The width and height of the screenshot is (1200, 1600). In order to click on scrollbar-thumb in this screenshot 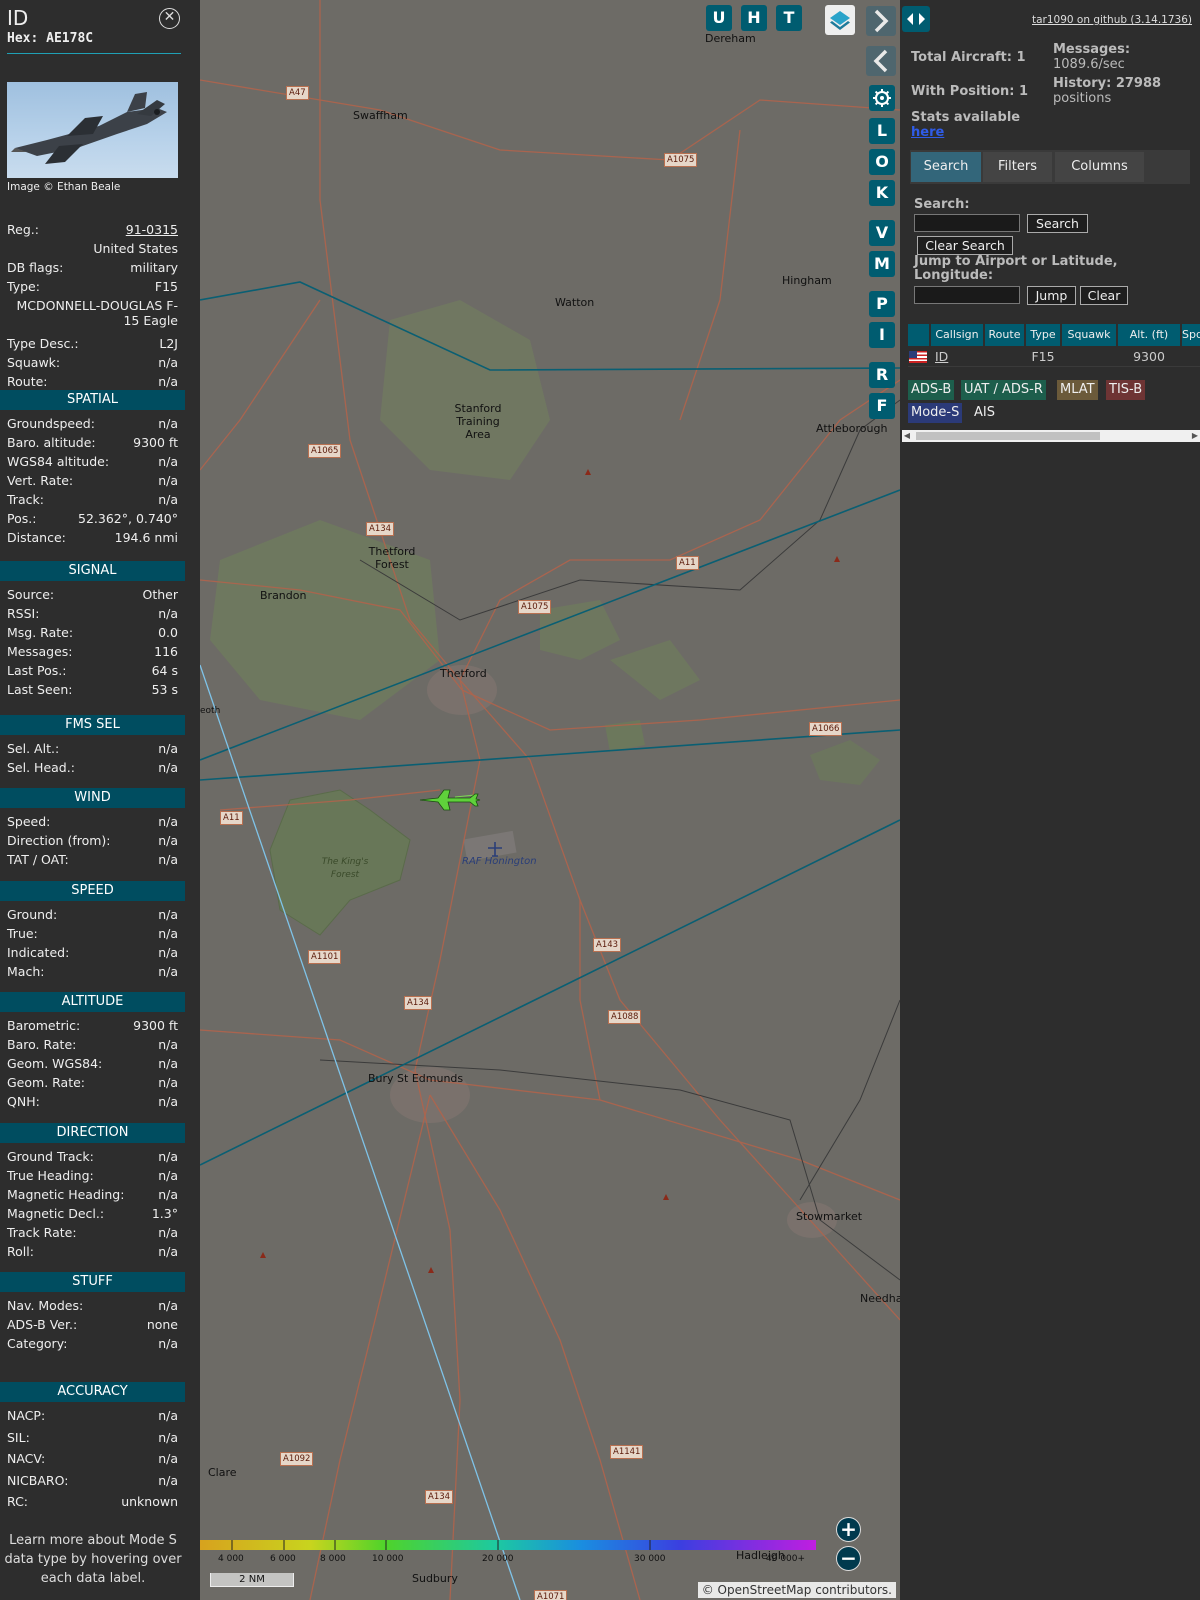, I will do `click(1008, 436)`.